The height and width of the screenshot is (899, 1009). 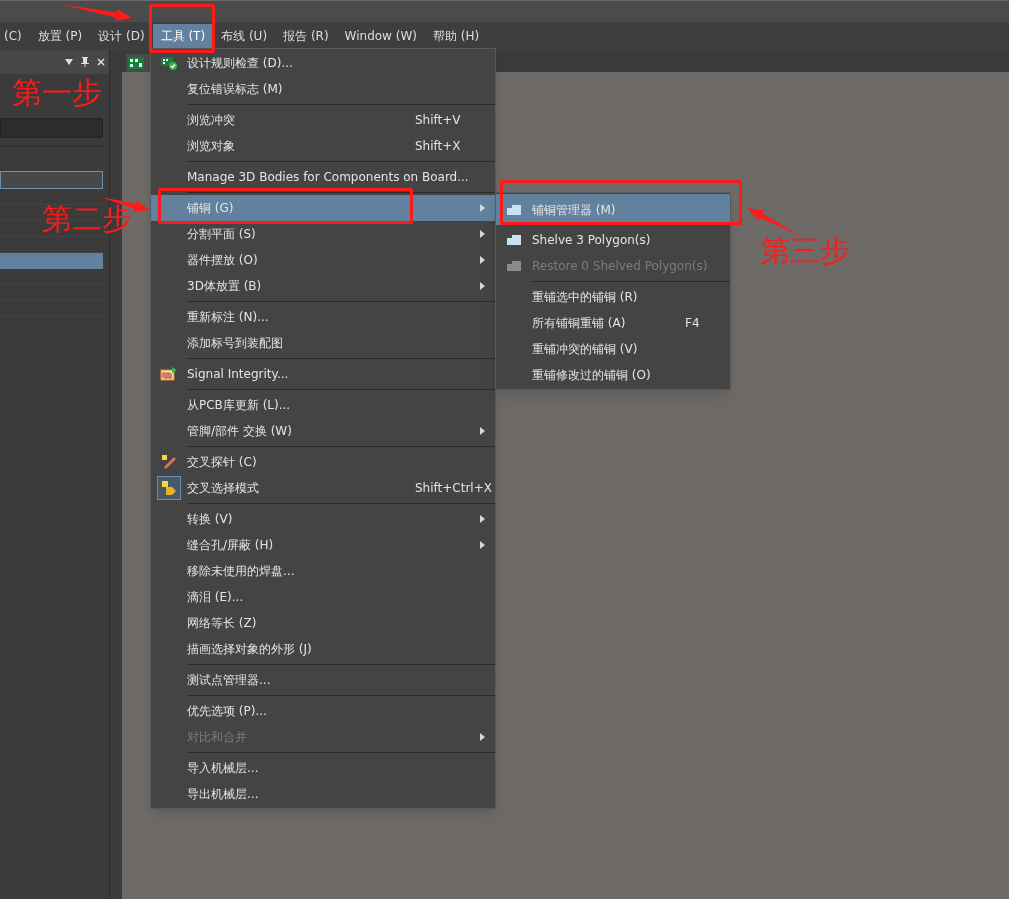 I want to click on menu-item-label: 缝合孔/屏蔽 (H), so click(x=230, y=545).